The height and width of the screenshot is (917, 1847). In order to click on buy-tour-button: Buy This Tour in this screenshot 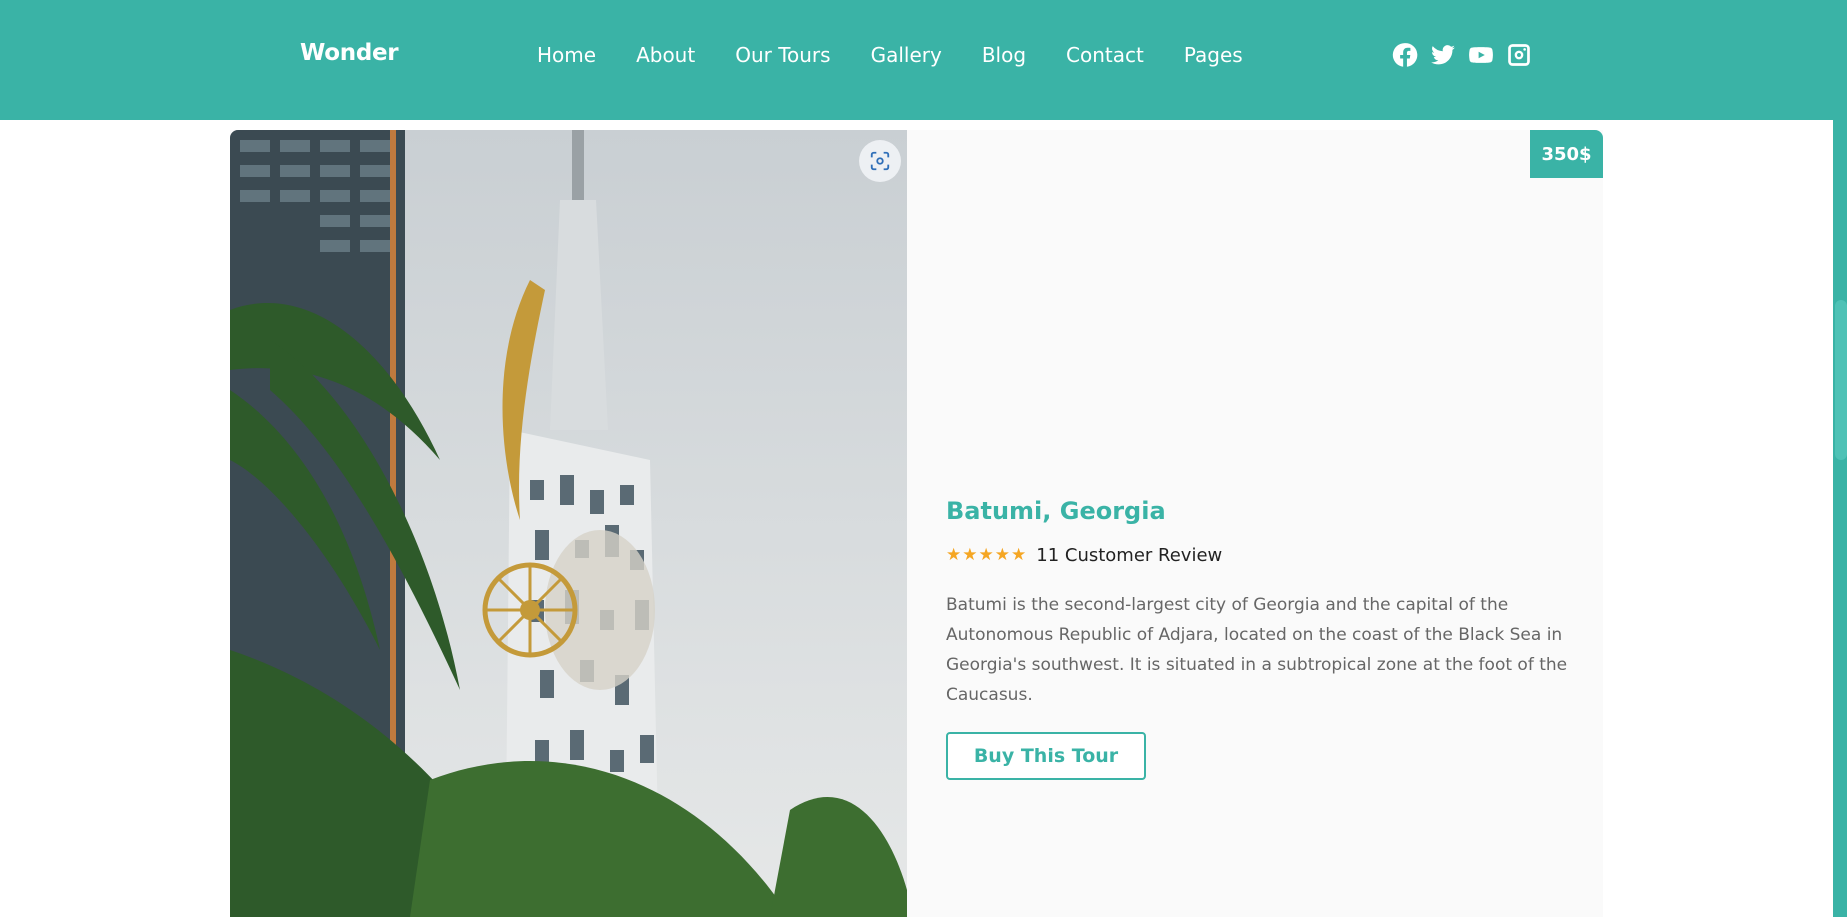, I will do `click(1046, 756)`.